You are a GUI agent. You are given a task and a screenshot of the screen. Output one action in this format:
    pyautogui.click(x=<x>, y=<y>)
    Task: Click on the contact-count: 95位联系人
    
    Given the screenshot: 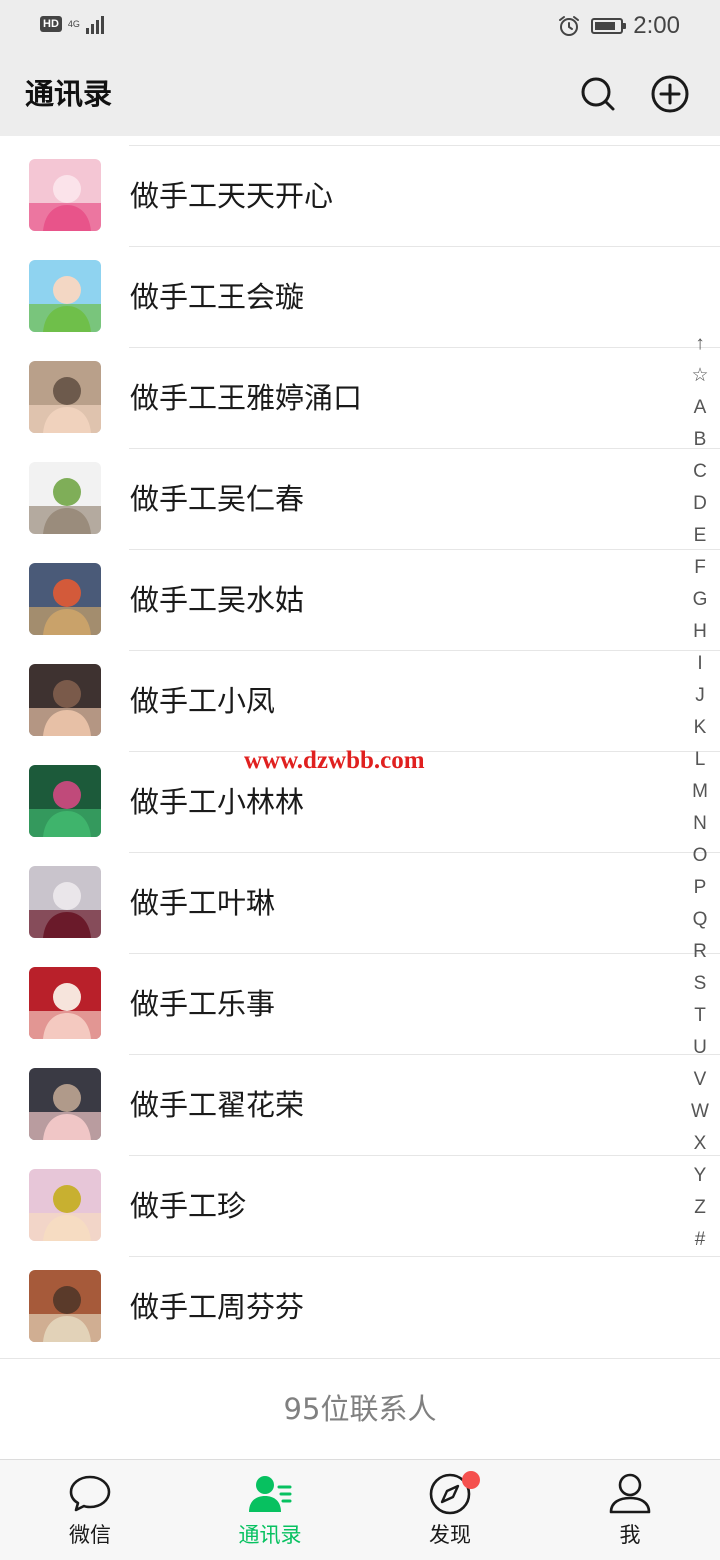 What is the action you would take?
    pyautogui.click(x=360, y=1409)
    